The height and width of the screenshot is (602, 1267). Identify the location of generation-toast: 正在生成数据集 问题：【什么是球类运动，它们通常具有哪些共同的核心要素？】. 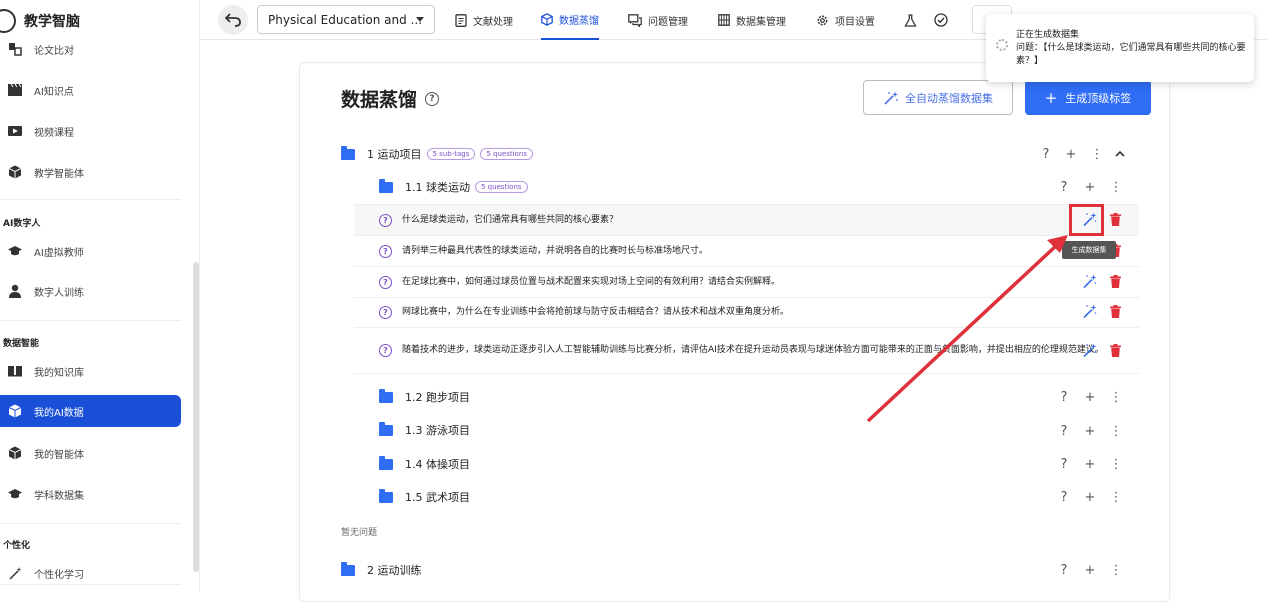
(1120, 48).